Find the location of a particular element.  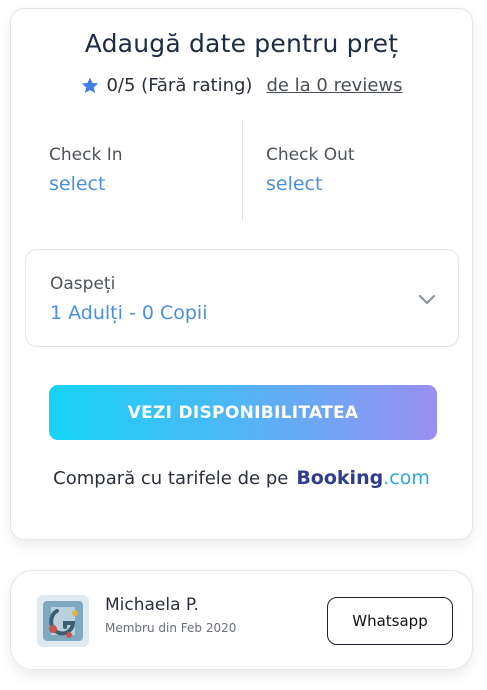

price-title: Adaugă date pentru preț is located at coordinates (241, 43).